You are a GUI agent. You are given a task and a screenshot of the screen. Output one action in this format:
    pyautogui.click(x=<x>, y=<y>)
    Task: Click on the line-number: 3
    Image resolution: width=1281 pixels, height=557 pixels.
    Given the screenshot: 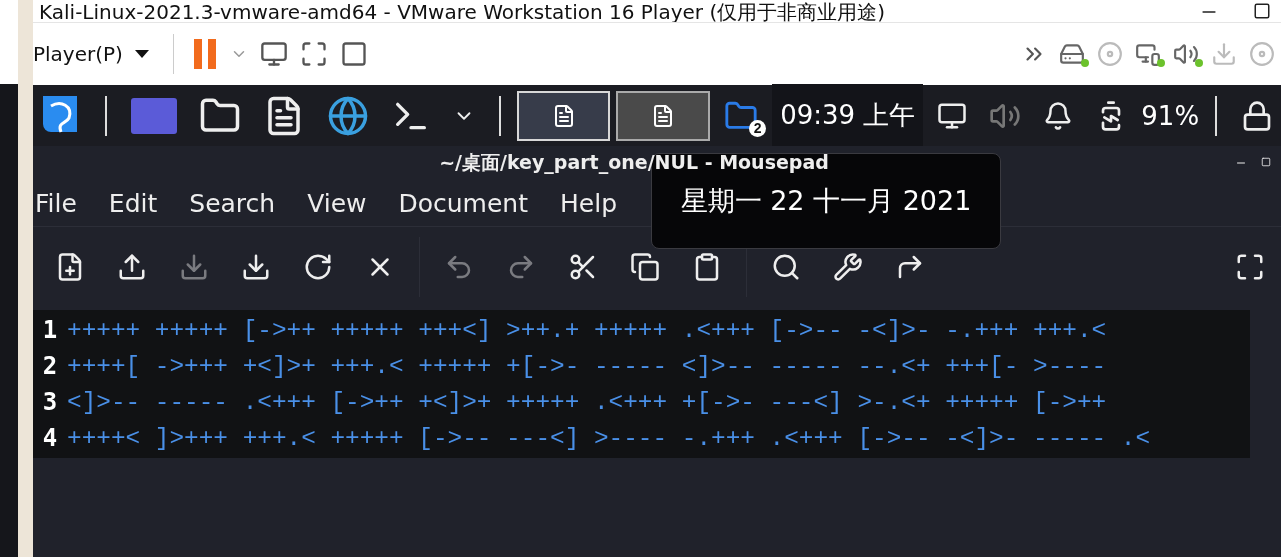 What is the action you would take?
    pyautogui.click(x=50, y=402)
    